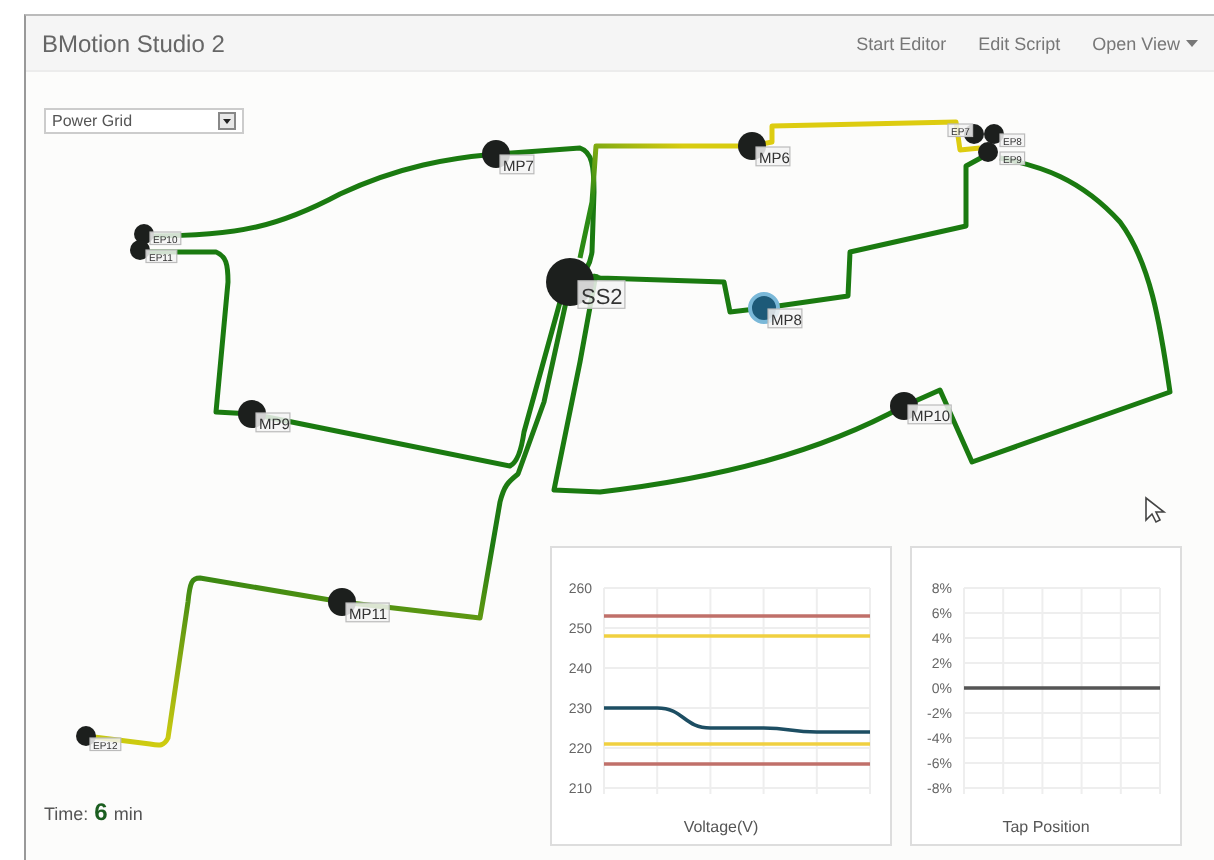 Image resolution: width=1214 pixels, height=860 pixels. I want to click on nav-link: Start Editor, so click(901, 43).